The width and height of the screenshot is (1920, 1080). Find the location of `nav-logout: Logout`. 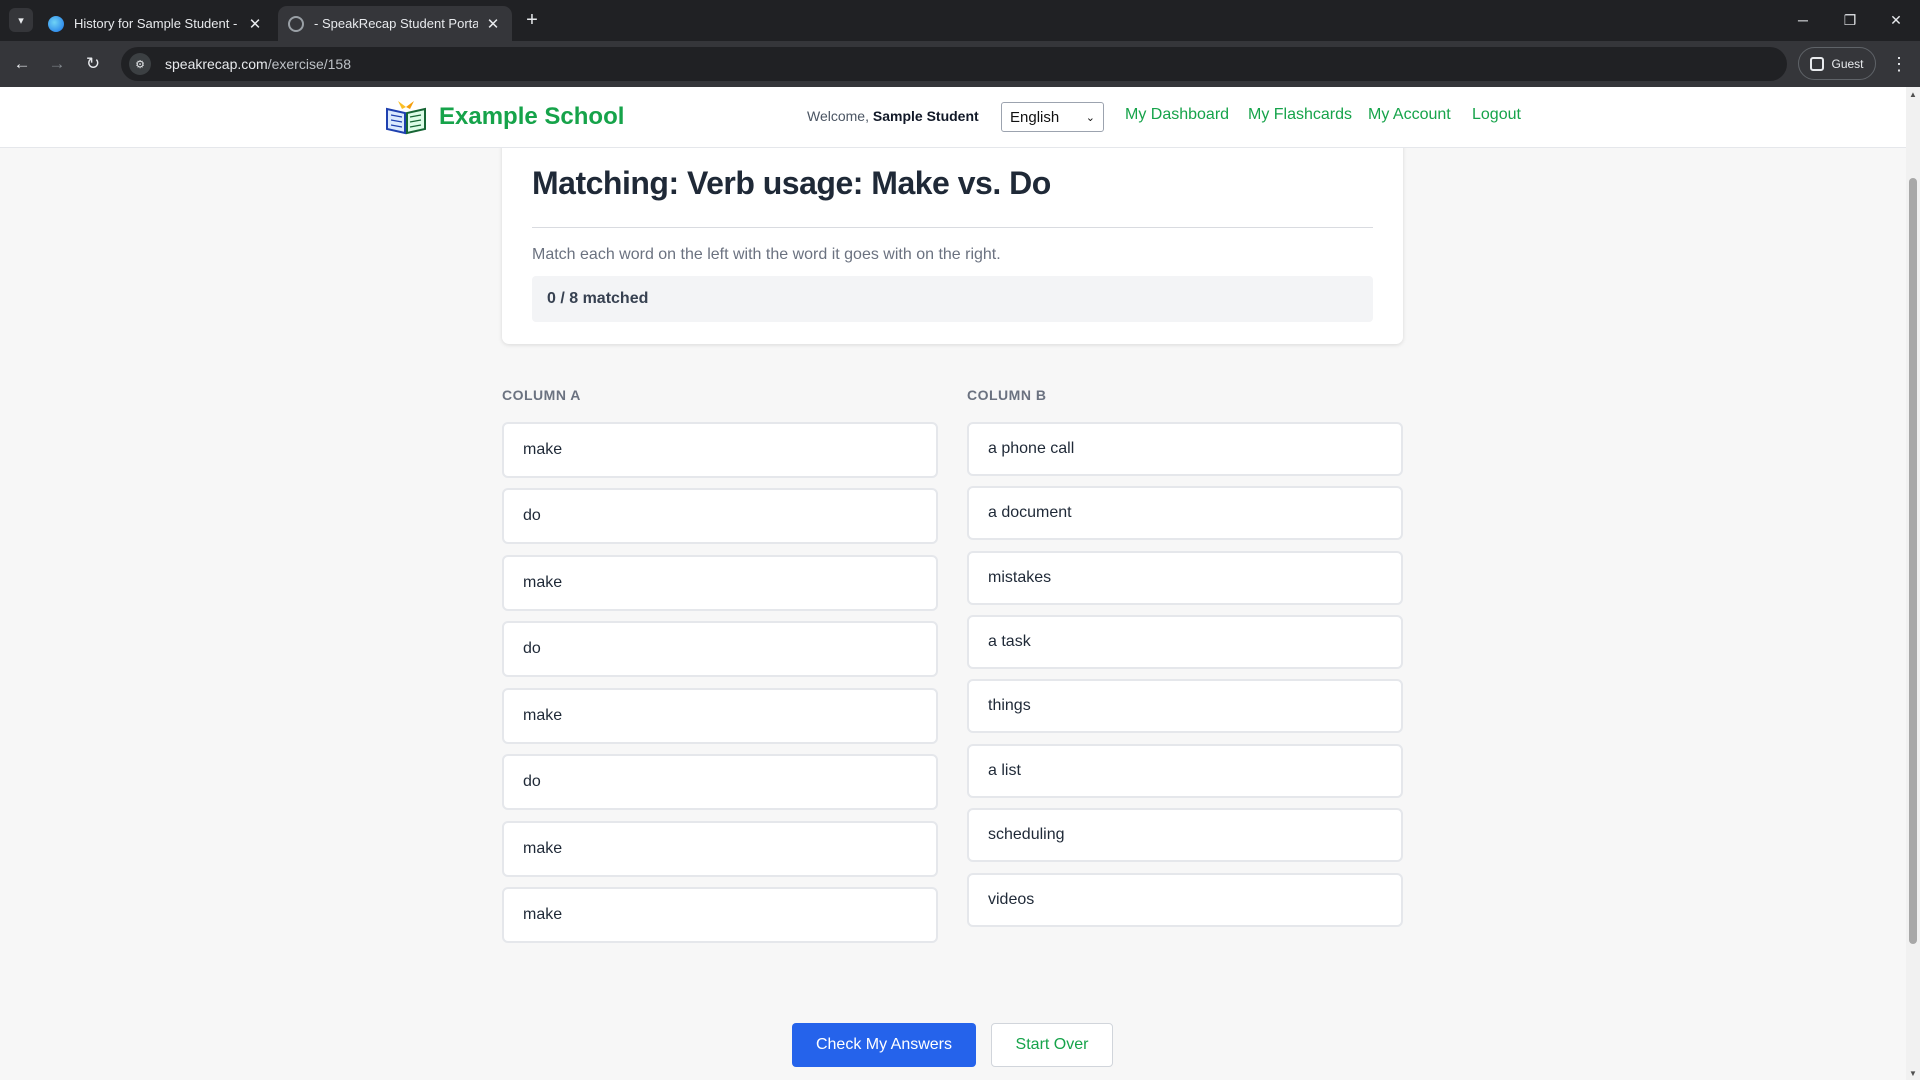

nav-logout: Logout is located at coordinates (1496, 115).